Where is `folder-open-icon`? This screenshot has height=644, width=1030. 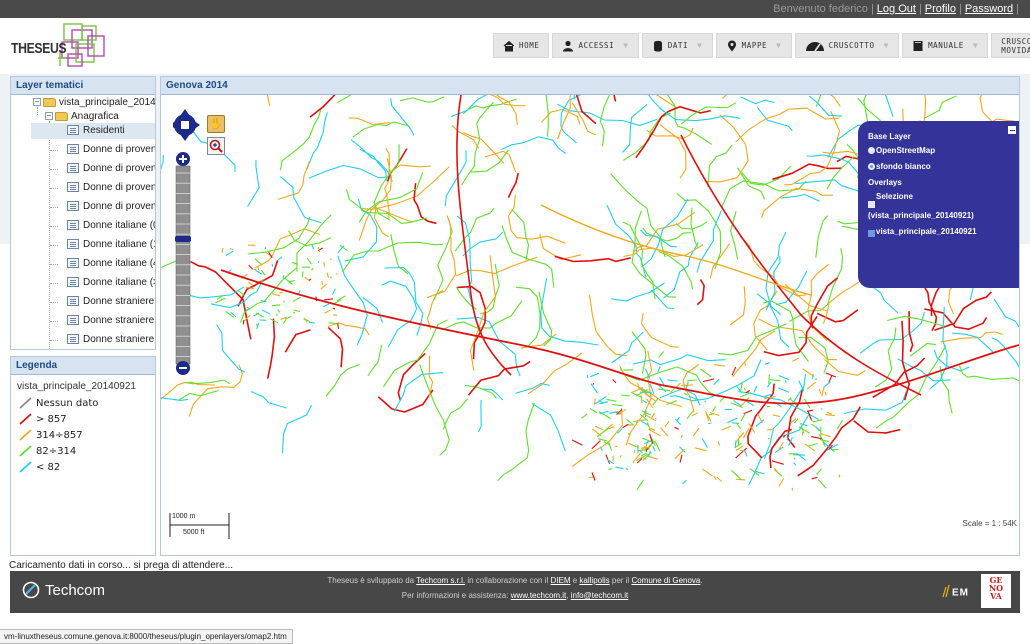
folder-open-icon is located at coordinates (61, 116).